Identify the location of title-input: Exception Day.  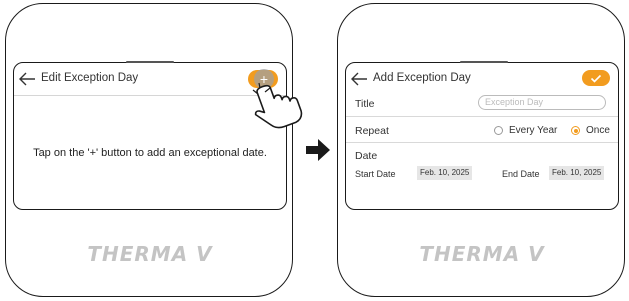
(542, 102).